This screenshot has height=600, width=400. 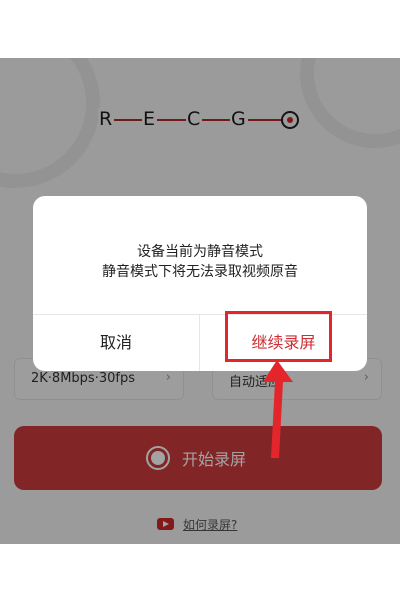 What do you see at coordinates (200, 272) in the screenshot?
I see `dialog-message-line: 静音模式下将无法录取视频原音` at bounding box center [200, 272].